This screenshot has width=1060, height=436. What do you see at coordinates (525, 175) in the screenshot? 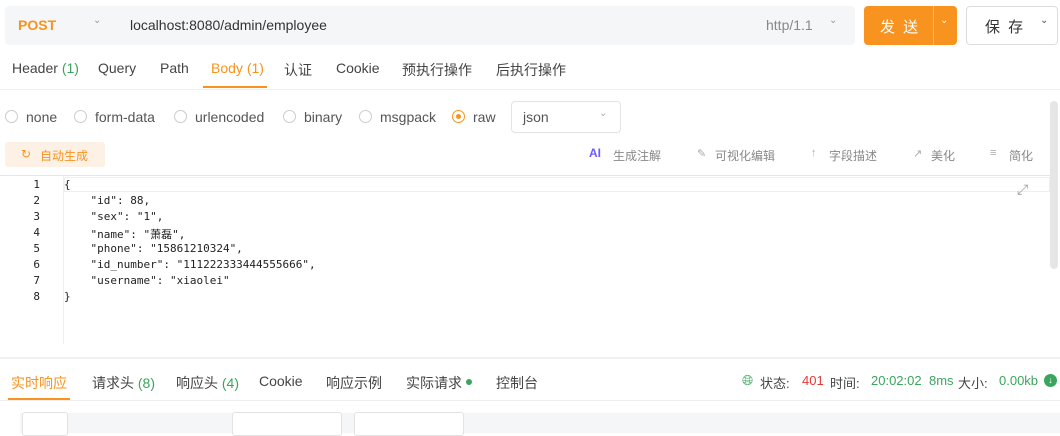
I see `editor-border` at bounding box center [525, 175].